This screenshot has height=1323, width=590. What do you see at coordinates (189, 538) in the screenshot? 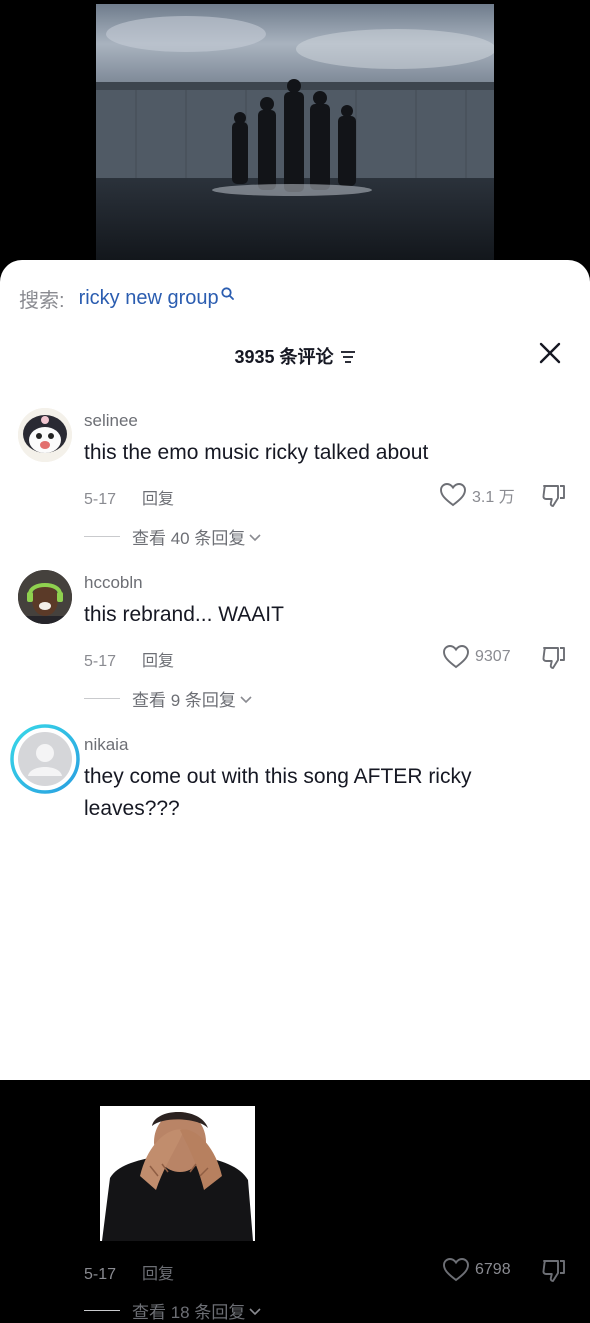
I see `view-replies-label: 查看 40 条回复` at bounding box center [189, 538].